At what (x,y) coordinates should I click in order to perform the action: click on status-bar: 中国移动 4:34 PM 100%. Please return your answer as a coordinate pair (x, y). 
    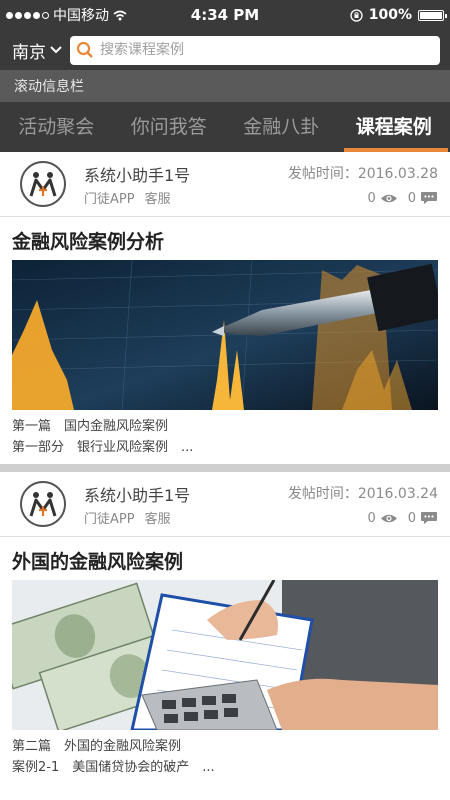
    Looking at the image, I should click on (225, 15).